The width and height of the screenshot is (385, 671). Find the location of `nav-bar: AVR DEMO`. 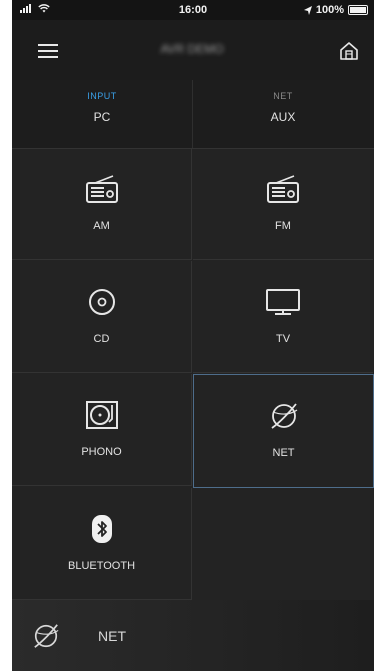

nav-bar: AVR DEMO is located at coordinates (193, 50).